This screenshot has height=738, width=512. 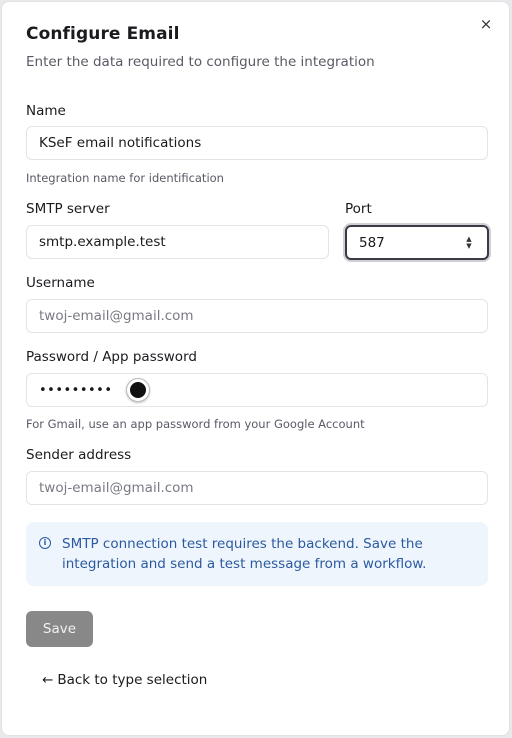 What do you see at coordinates (111, 357) in the screenshot?
I see `password-label: Password / App password` at bounding box center [111, 357].